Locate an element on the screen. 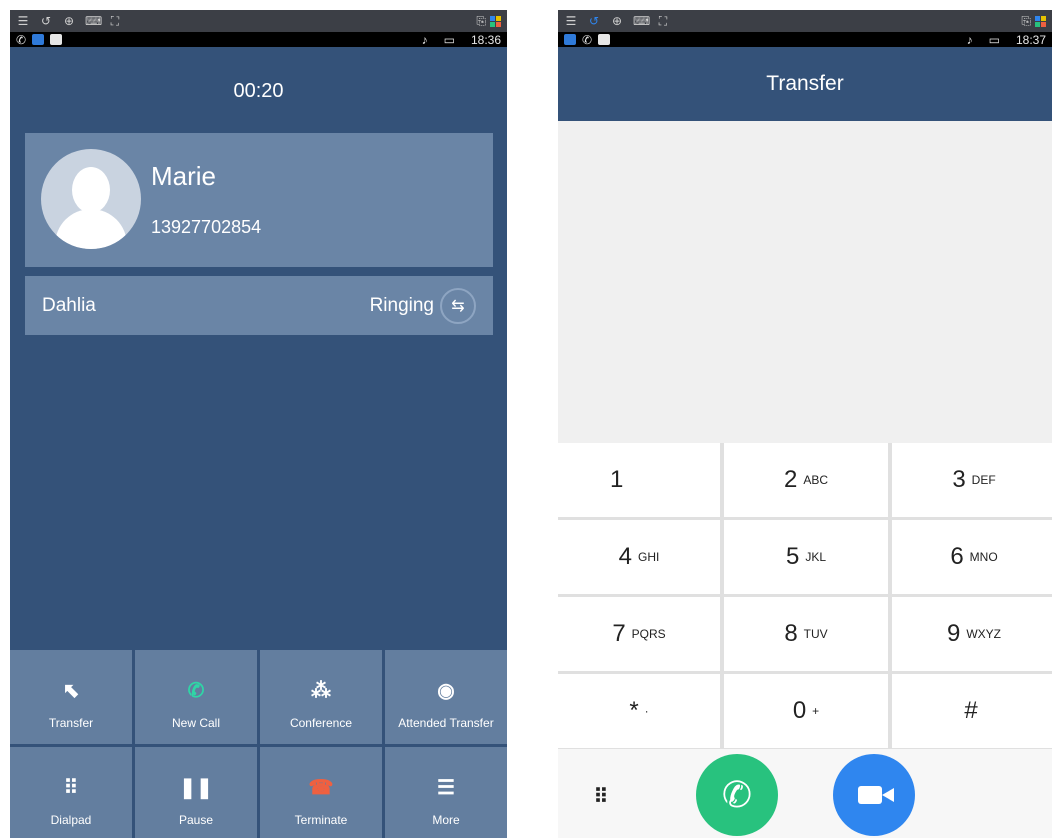 The height and width of the screenshot is (838, 1052). key-digit: 7 is located at coordinates (619, 633).